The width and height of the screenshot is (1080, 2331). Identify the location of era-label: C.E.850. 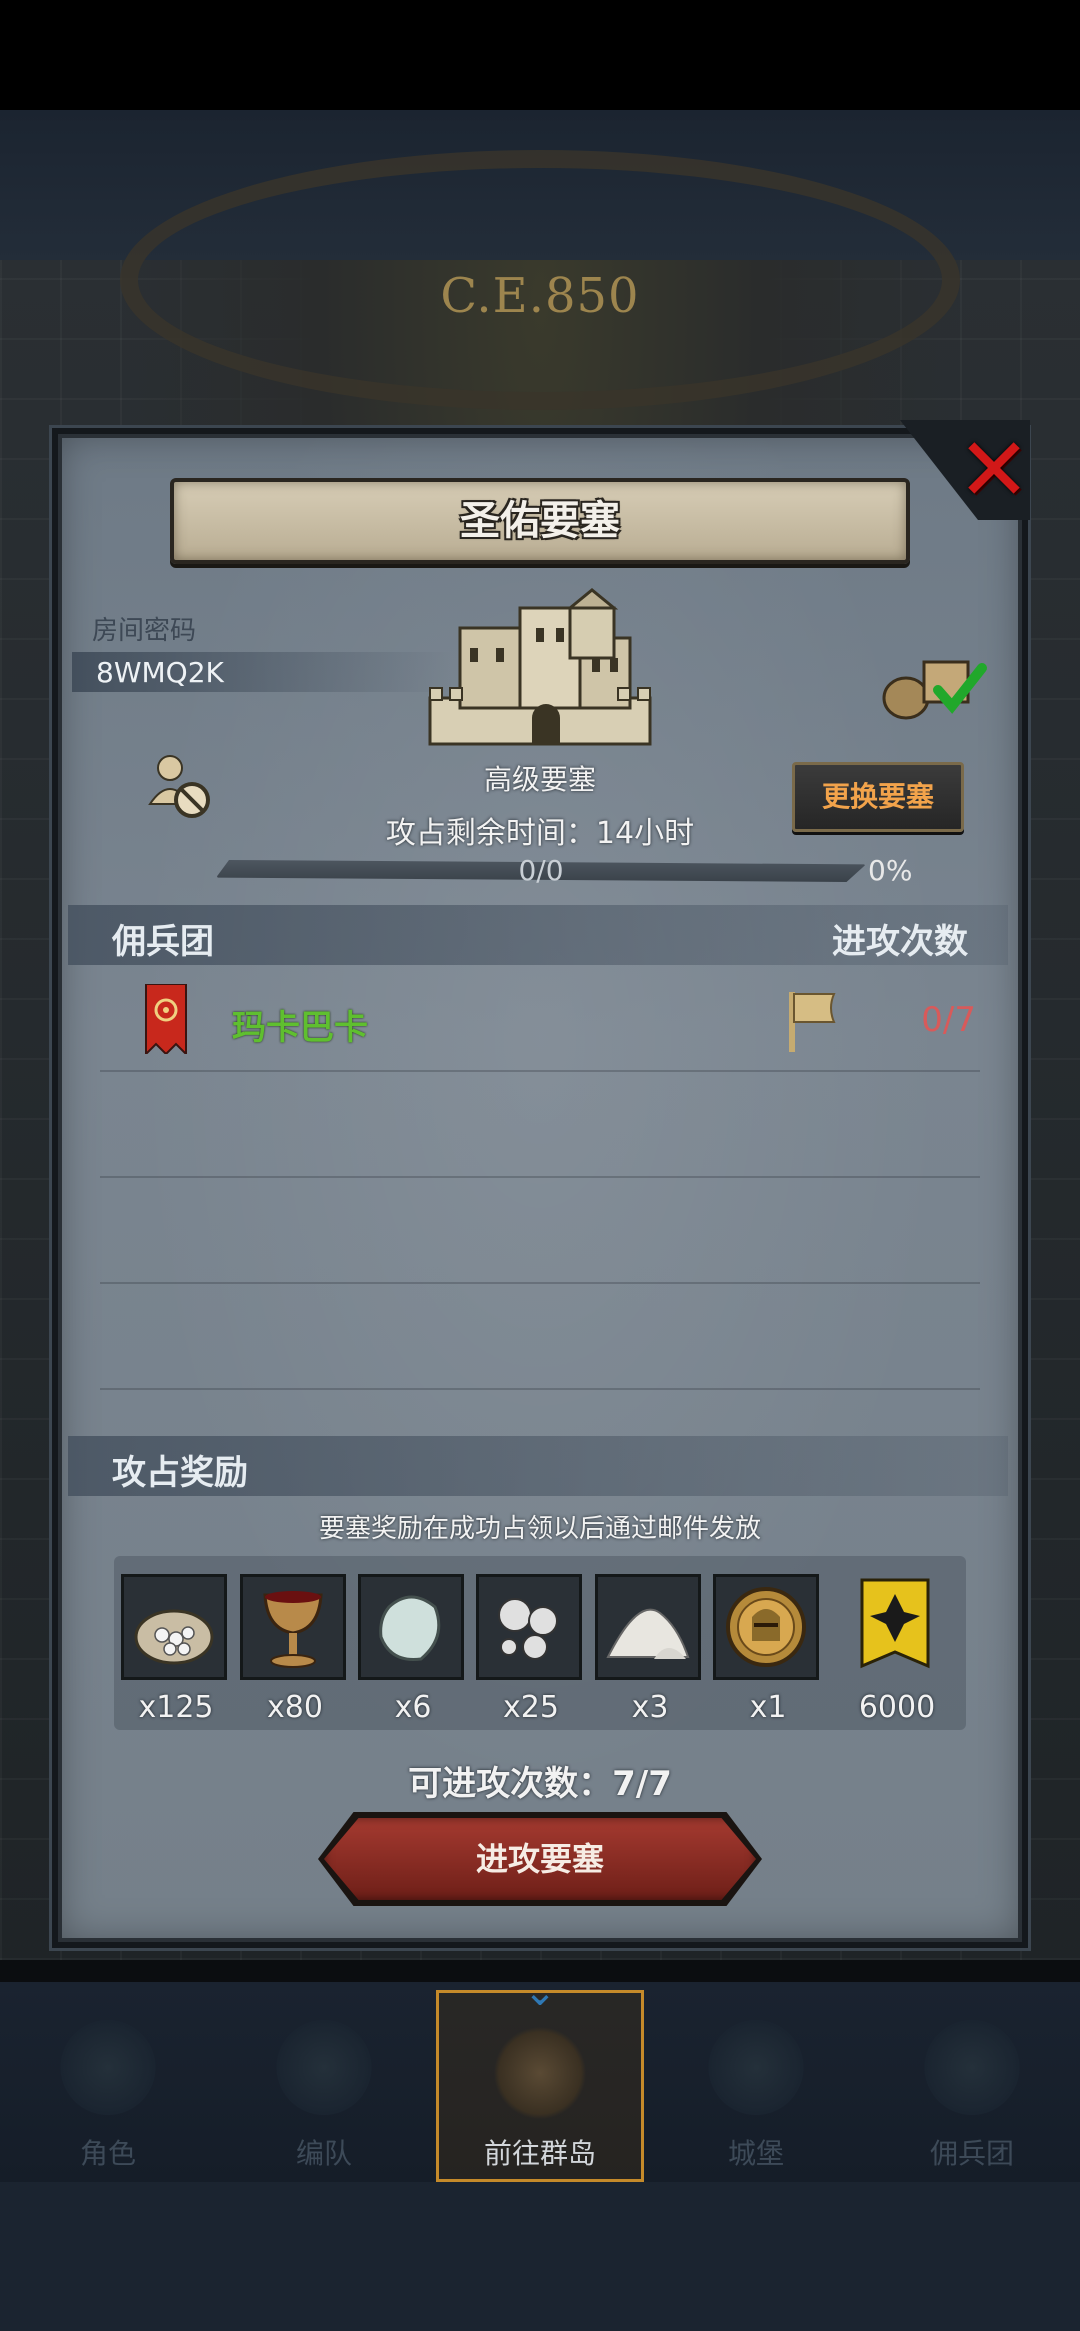
(540, 296).